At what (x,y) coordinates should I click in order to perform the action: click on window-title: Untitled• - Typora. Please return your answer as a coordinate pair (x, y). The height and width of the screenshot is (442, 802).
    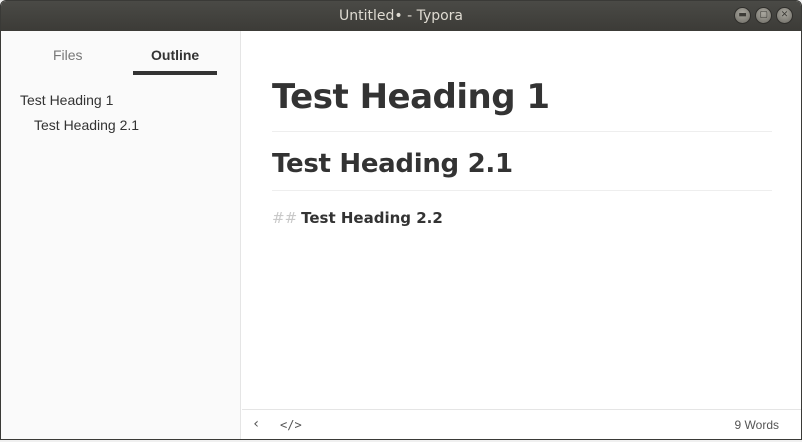
    Looking at the image, I should click on (401, 16).